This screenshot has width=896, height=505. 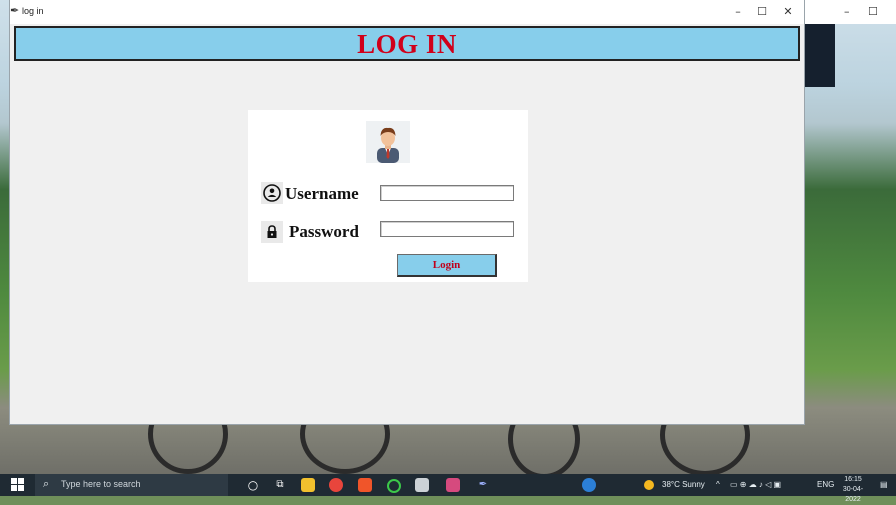 What do you see at coordinates (683, 484) in the screenshot?
I see `weather-text: 38°C Sunny` at bounding box center [683, 484].